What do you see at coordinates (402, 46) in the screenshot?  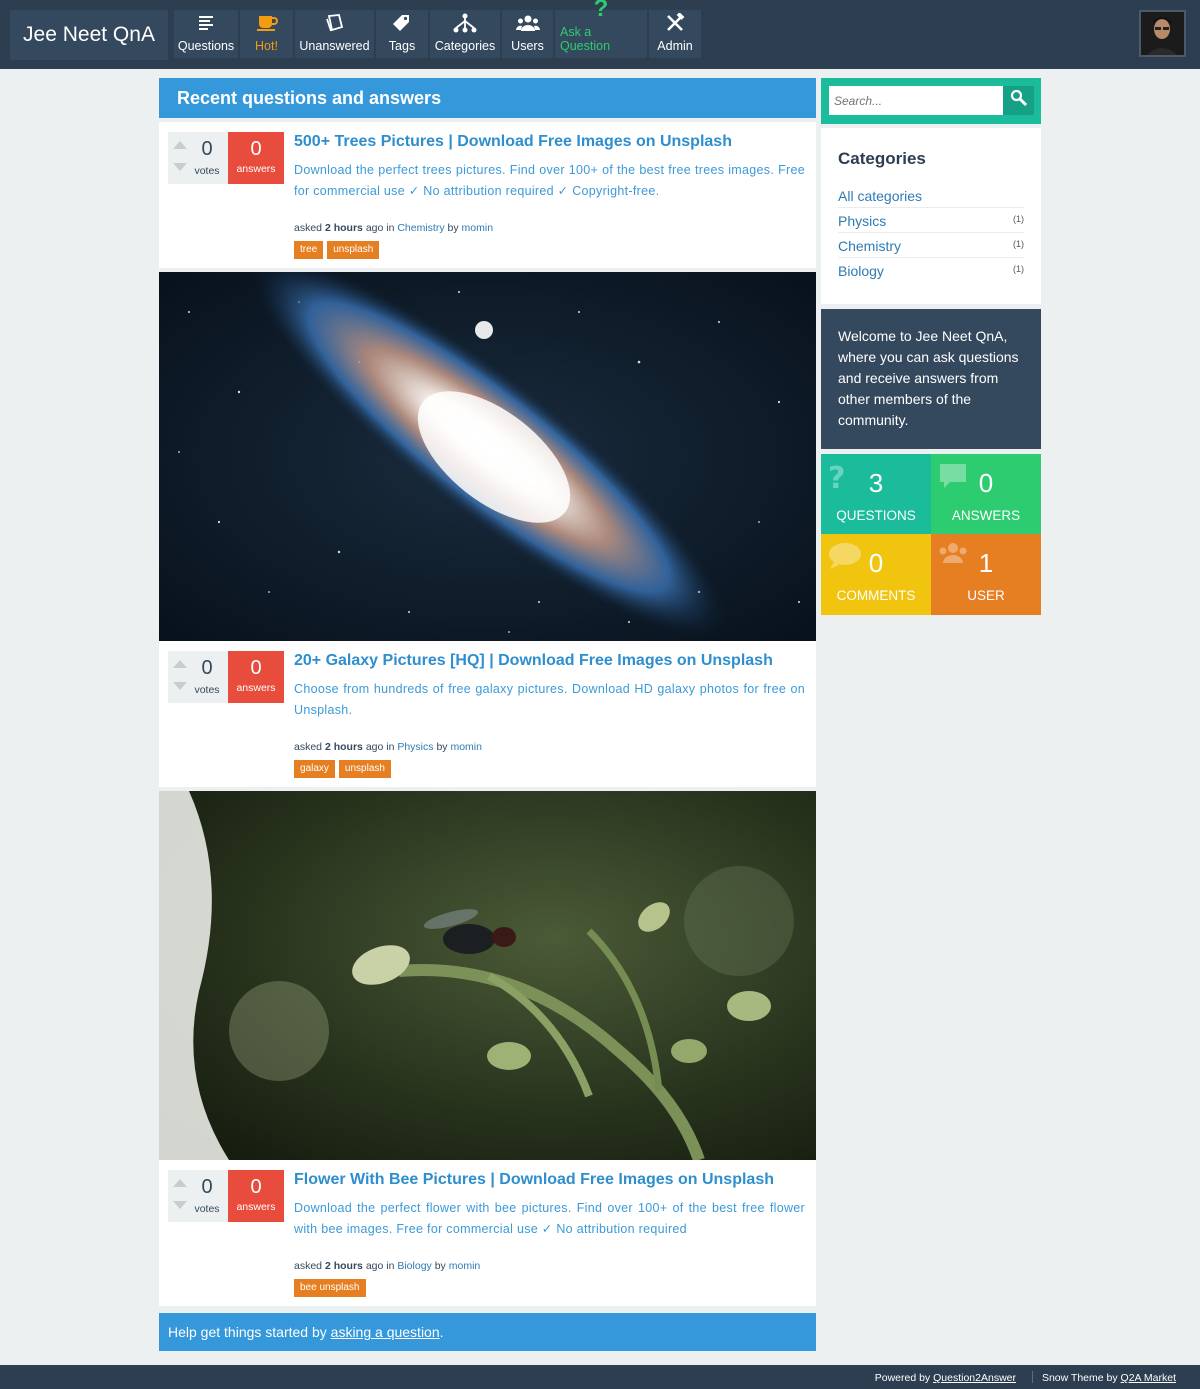 I see `nav-tags-label: Tags` at bounding box center [402, 46].